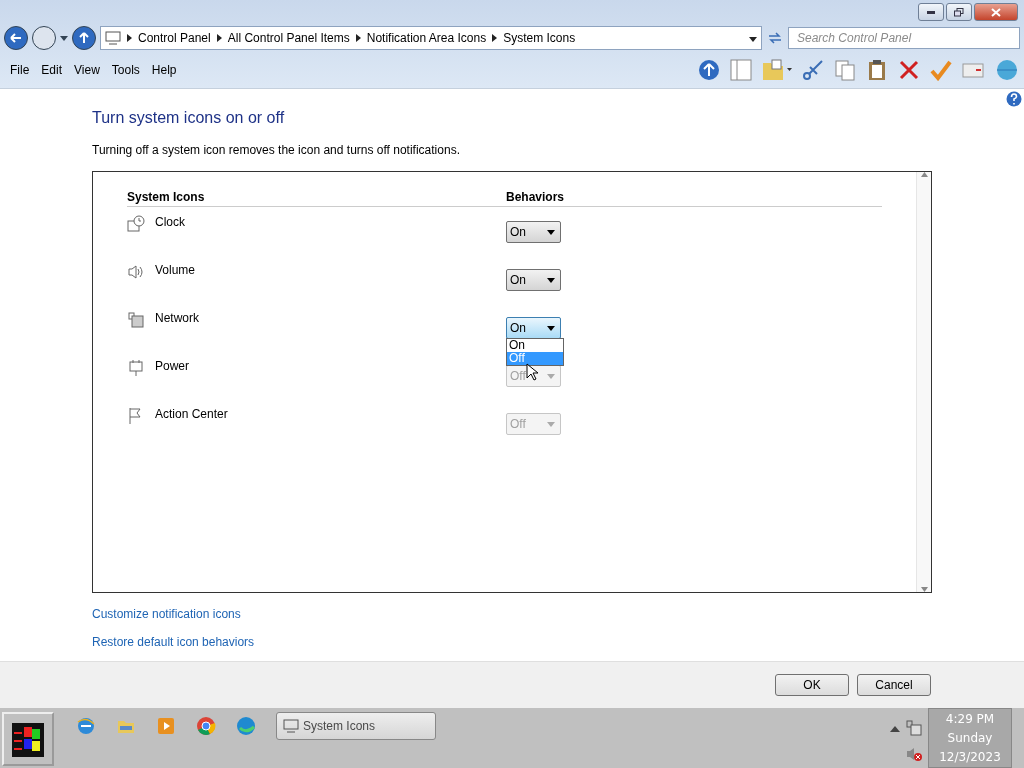 This screenshot has height=768, width=1024. Describe the element at coordinates (166, 614) in the screenshot. I see `link: Customize notification icons` at that location.